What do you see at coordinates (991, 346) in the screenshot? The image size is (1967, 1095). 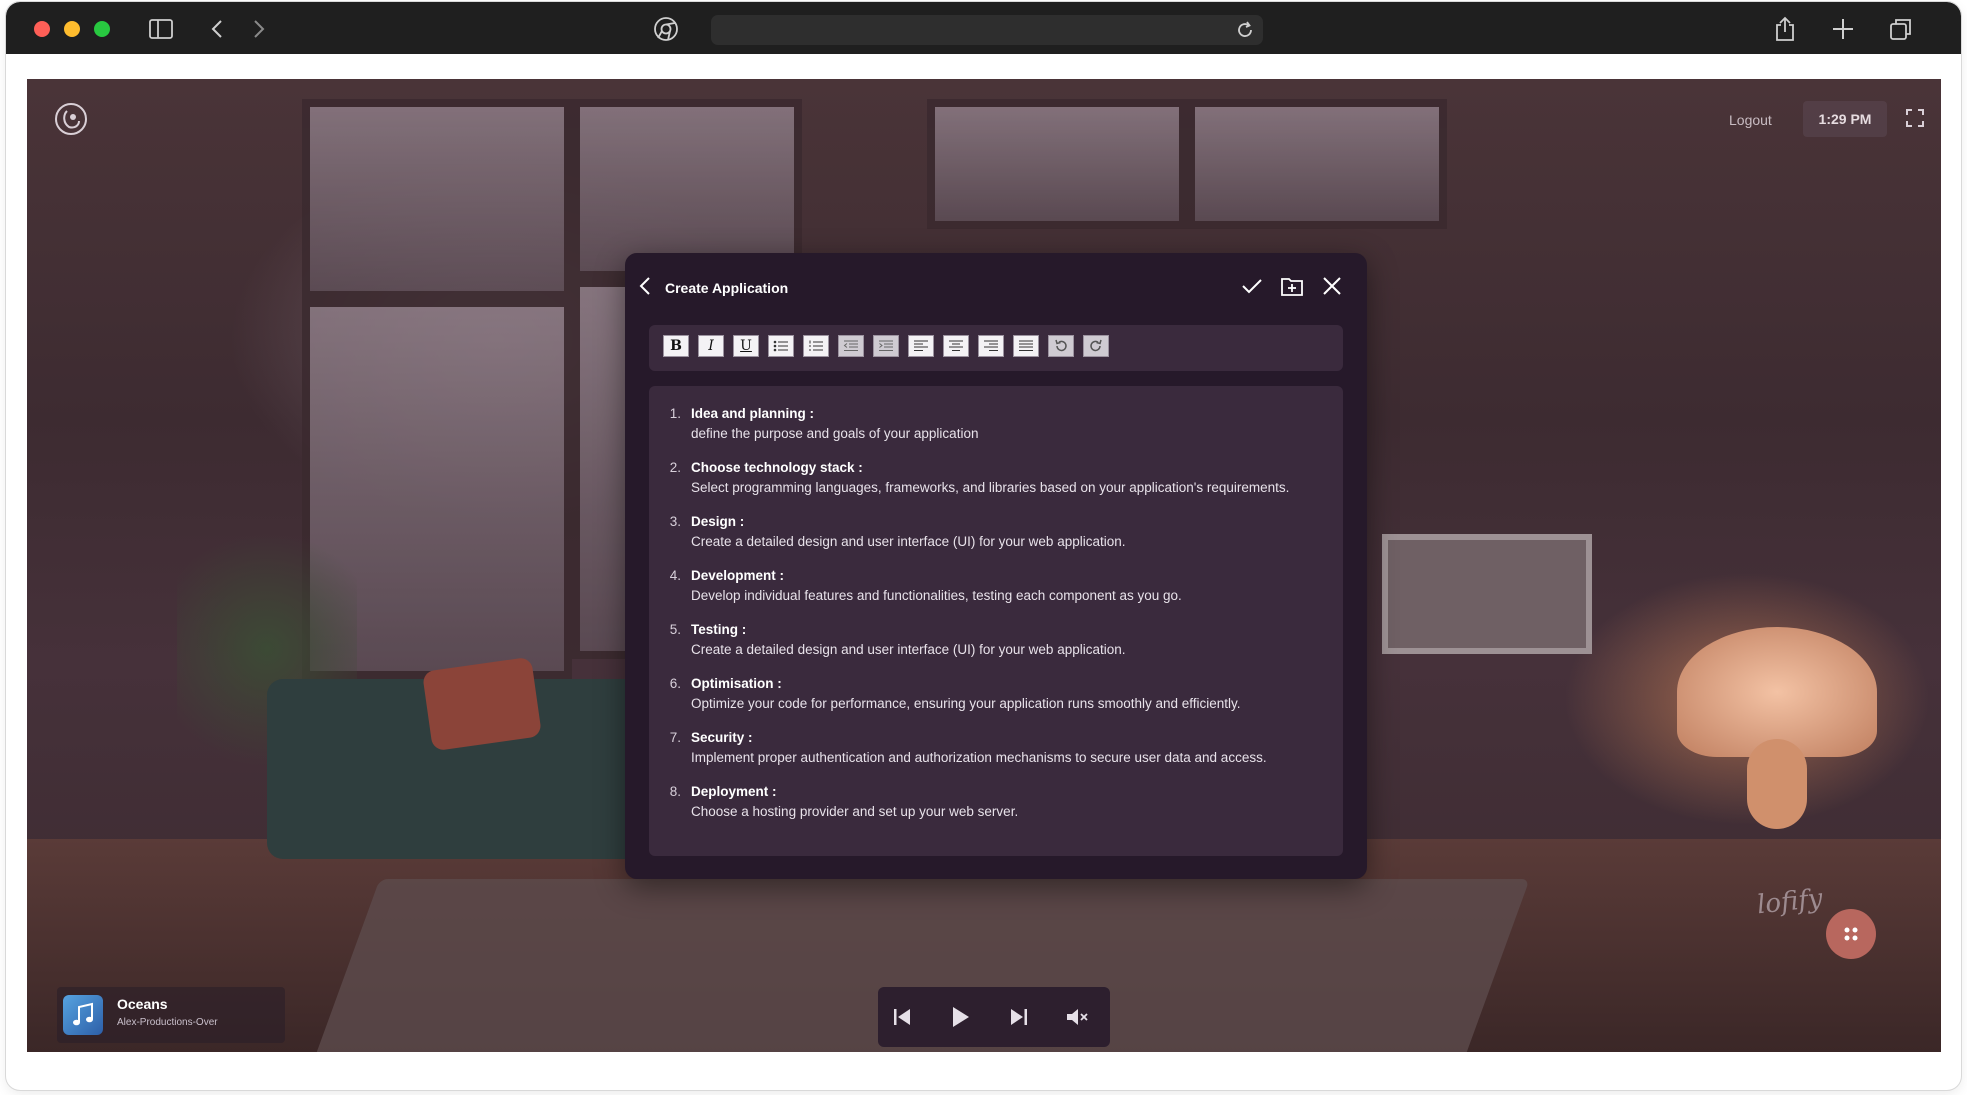 I see `align-right-tool` at bounding box center [991, 346].